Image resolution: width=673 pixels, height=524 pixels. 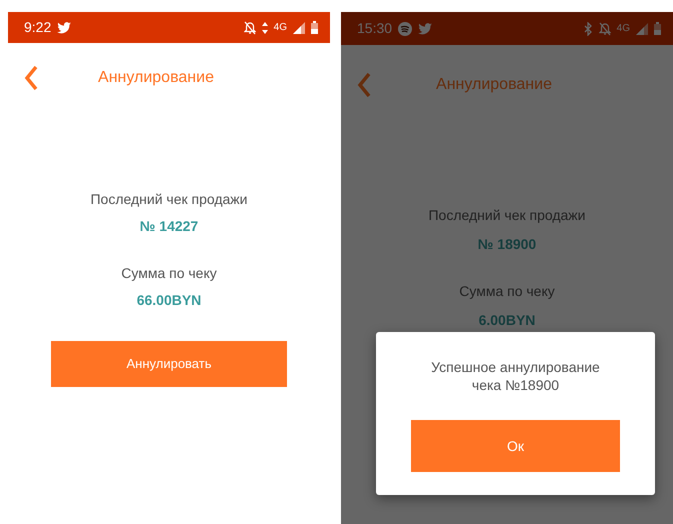 I want to click on bluetooth-icon, so click(x=588, y=29).